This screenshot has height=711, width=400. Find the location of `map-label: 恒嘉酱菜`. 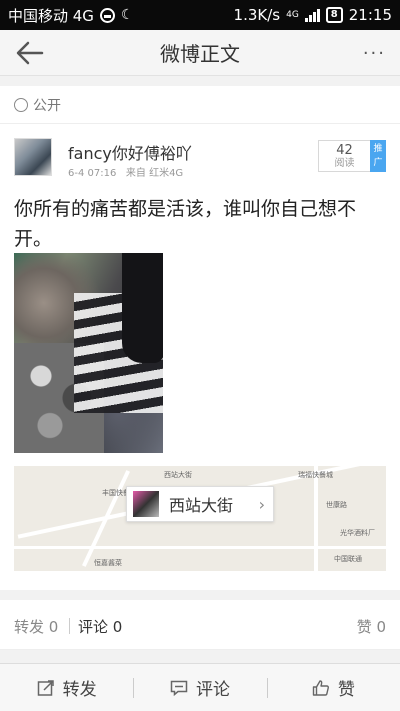

map-label: 恒嘉酱菜 is located at coordinates (108, 563).